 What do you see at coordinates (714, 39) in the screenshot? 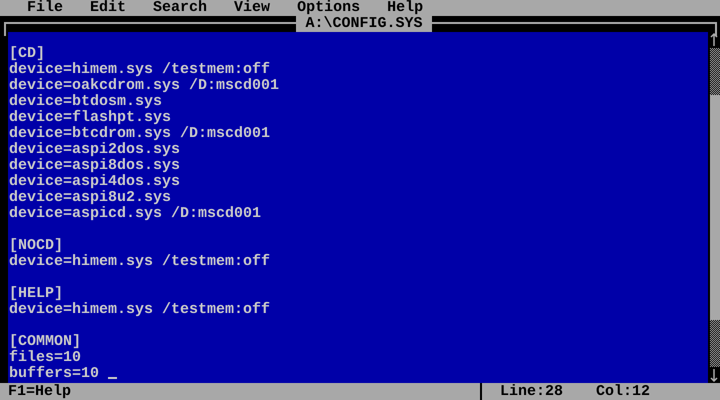
I see `up-arrow-icon` at bounding box center [714, 39].